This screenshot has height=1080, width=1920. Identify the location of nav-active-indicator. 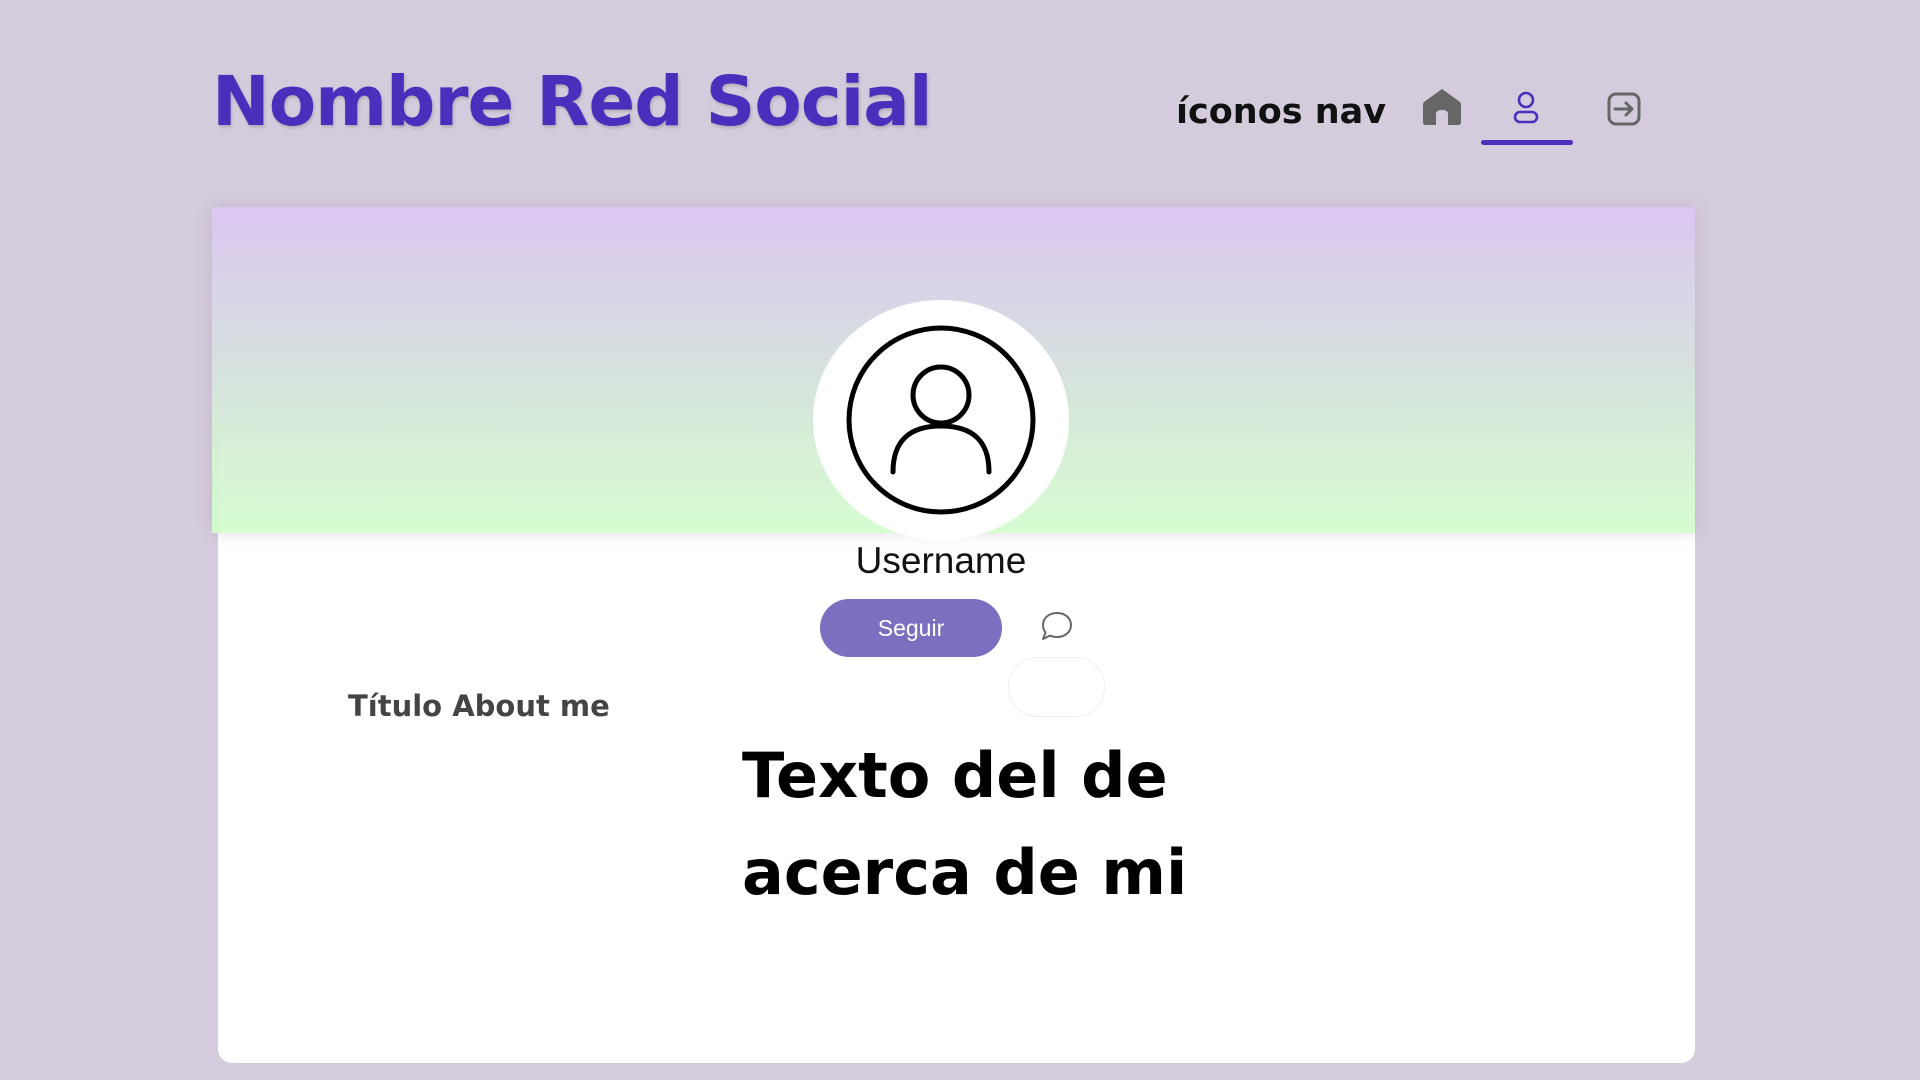
(1527, 142).